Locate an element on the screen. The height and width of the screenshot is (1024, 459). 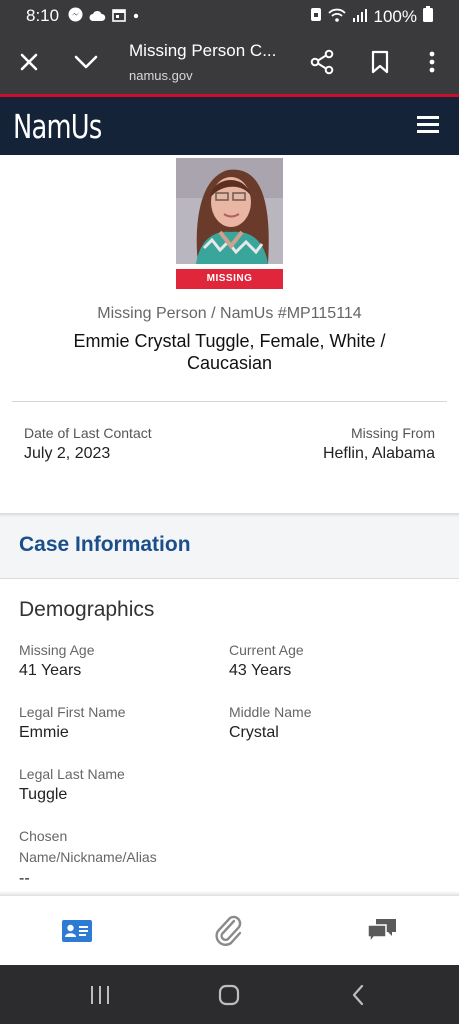
vpn-lock-icon is located at coordinates (316, 17).